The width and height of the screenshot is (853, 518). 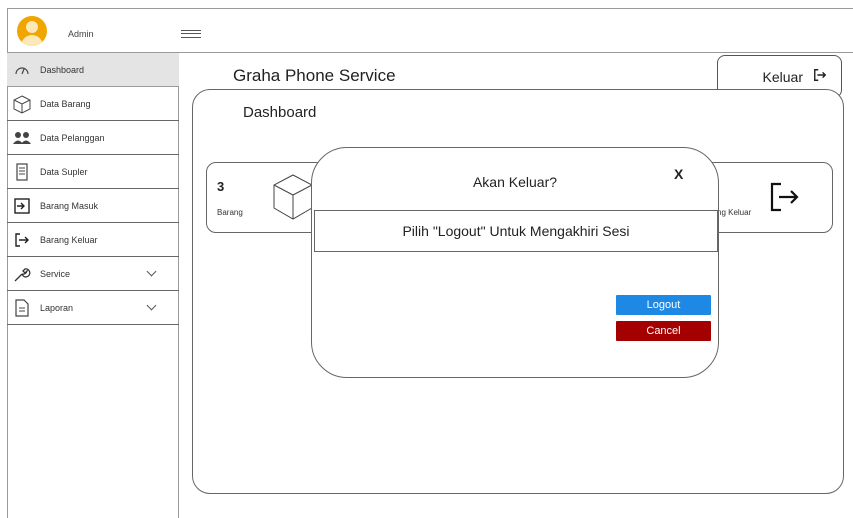 I want to click on sidebar-item-data-barang: Data Barang, so click(x=93, y=104).